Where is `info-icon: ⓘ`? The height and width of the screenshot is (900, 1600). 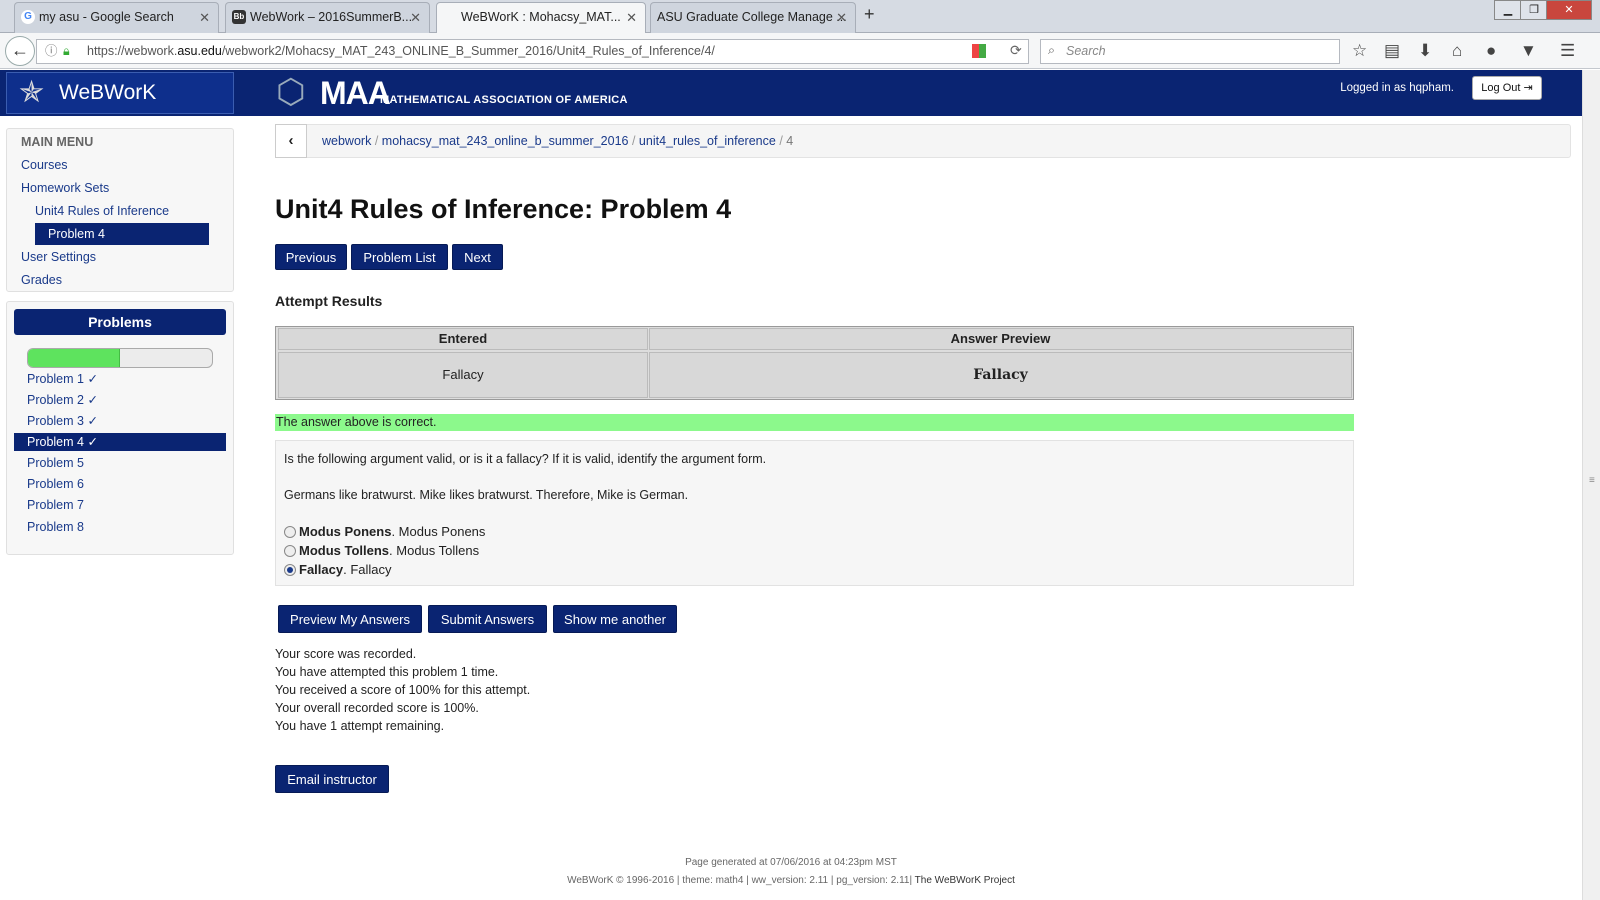 info-icon: ⓘ is located at coordinates (51, 51).